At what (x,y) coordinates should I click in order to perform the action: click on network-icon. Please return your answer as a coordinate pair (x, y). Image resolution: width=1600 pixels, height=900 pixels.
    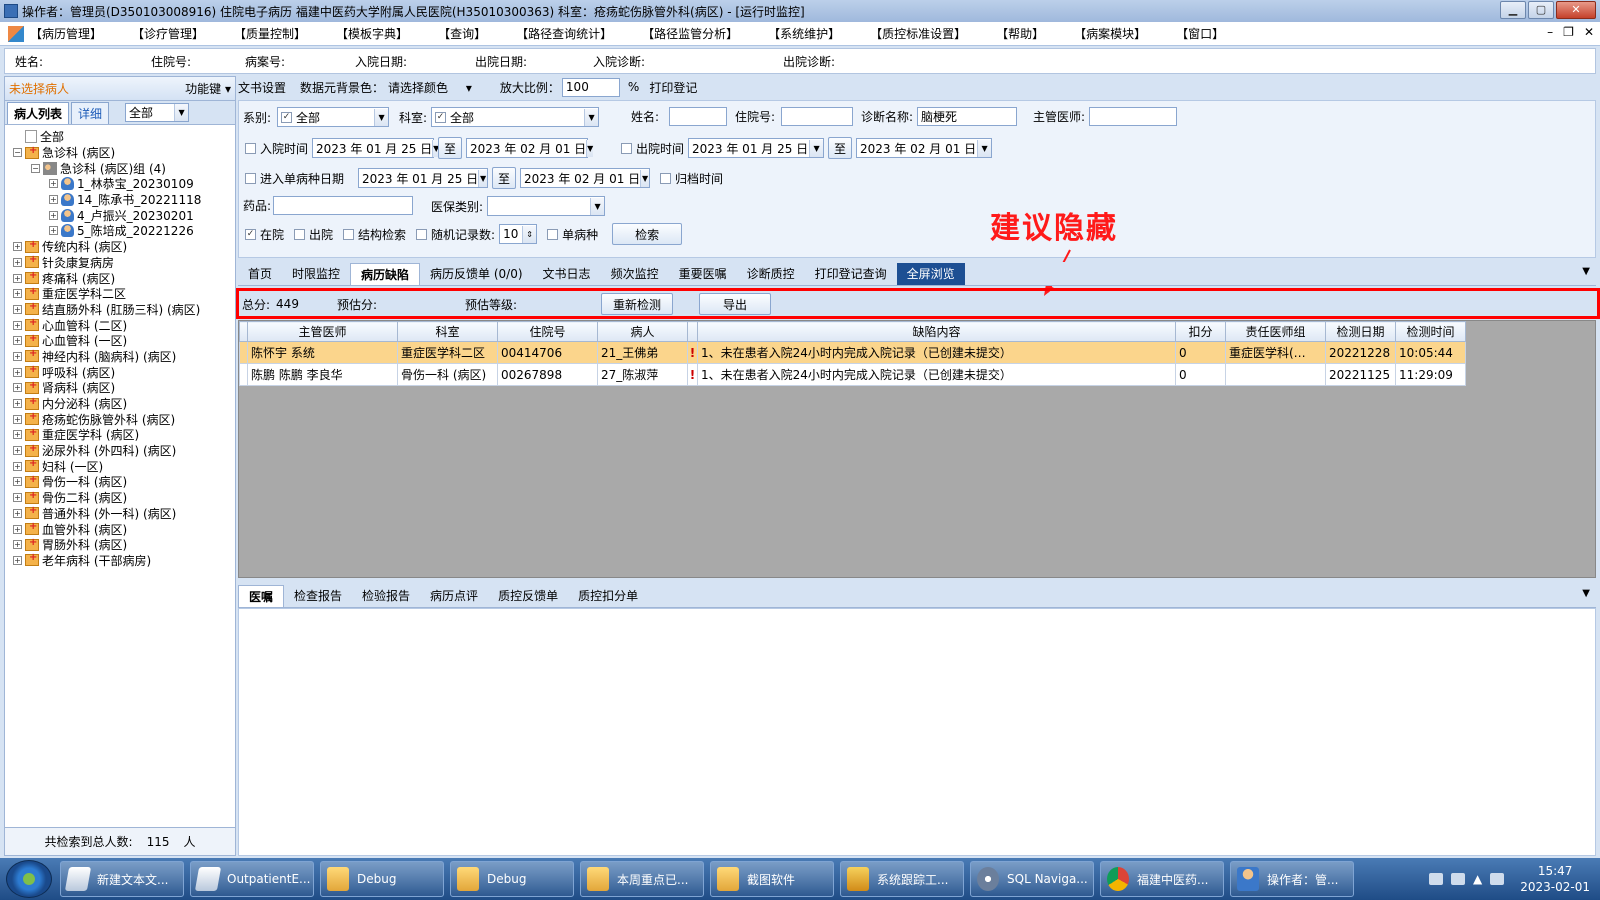
    Looking at the image, I should click on (1458, 879).